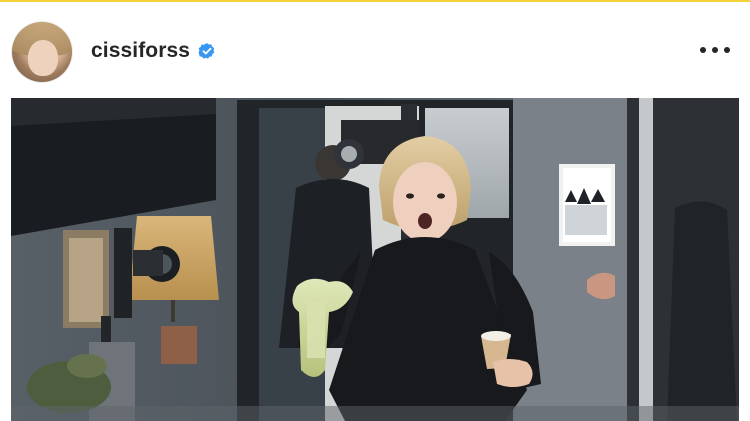 The height and width of the screenshot is (421, 750). Describe the element at coordinates (43, 58) in the screenshot. I see `avatar-face` at that location.